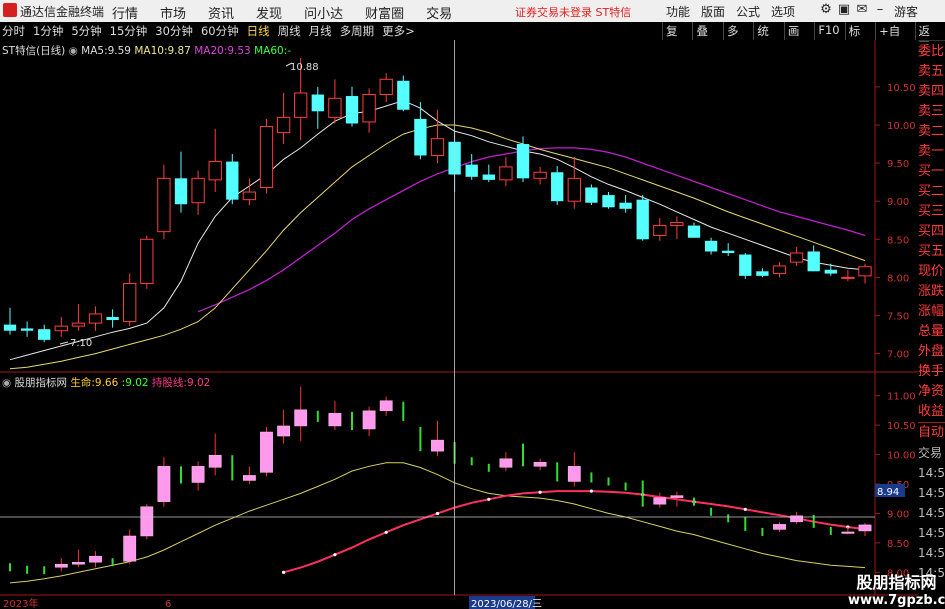 The image size is (945, 609). Describe the element at coordinates (220, 31) in the screenshot. I see `tab-60min: 60分钟` at that location.